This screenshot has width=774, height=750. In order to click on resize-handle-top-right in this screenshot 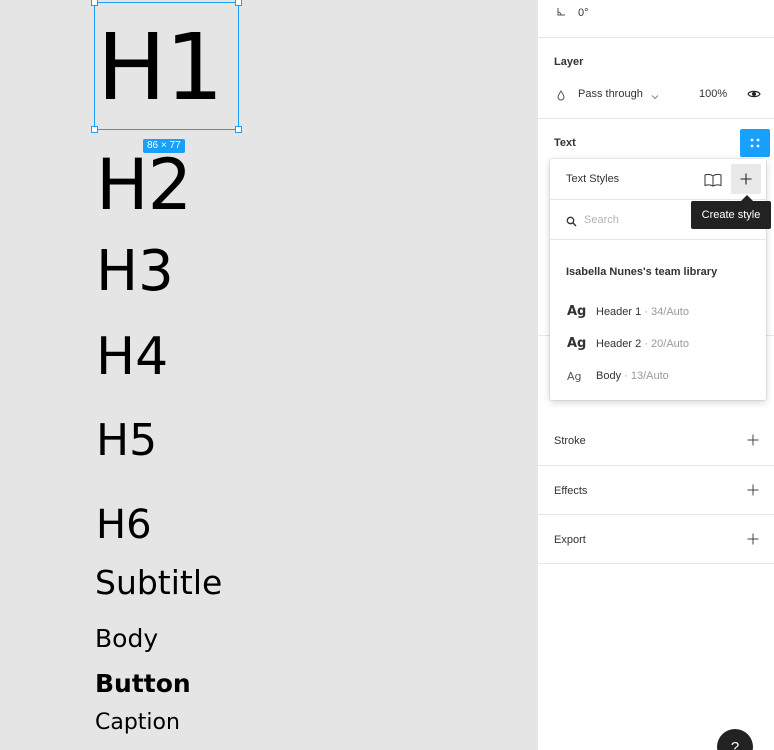, I will do `click(238, 3)`.